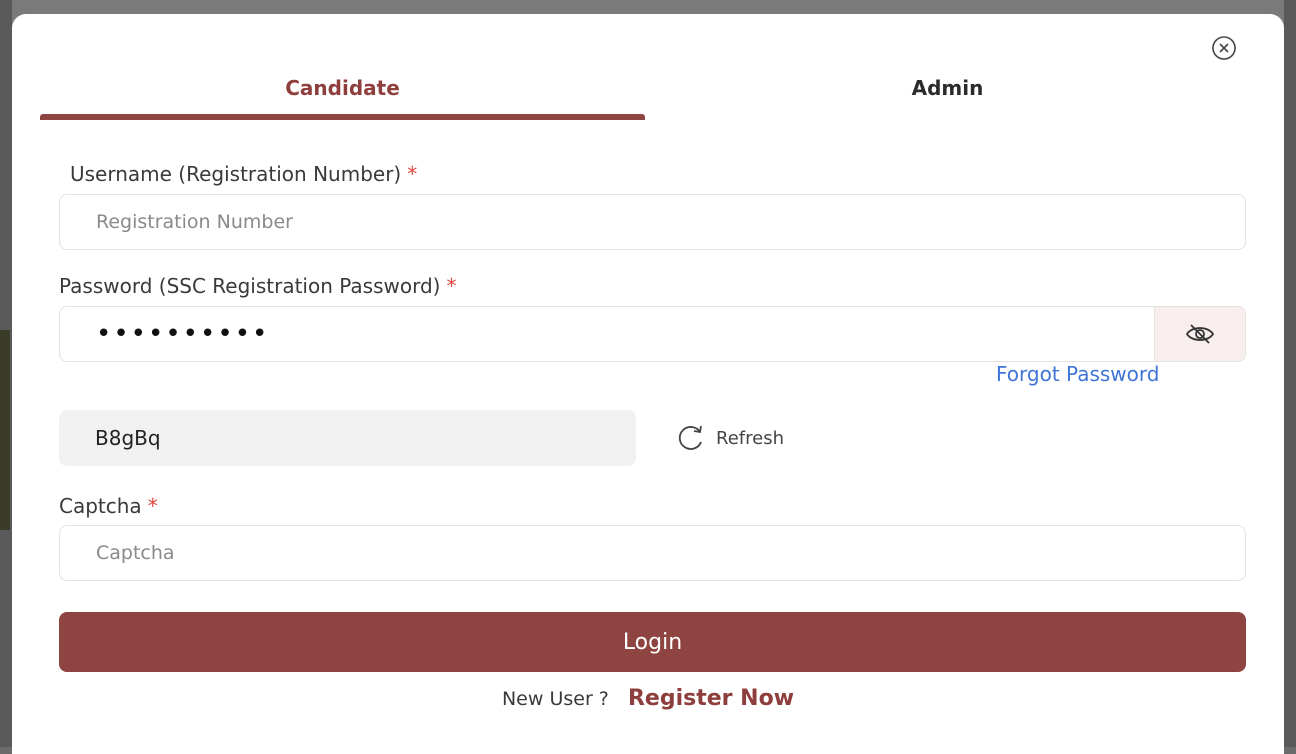 The height and width of the screenshot is (754, 1296). I want to click on captcha-code: B8gBq, so click(347, 438).